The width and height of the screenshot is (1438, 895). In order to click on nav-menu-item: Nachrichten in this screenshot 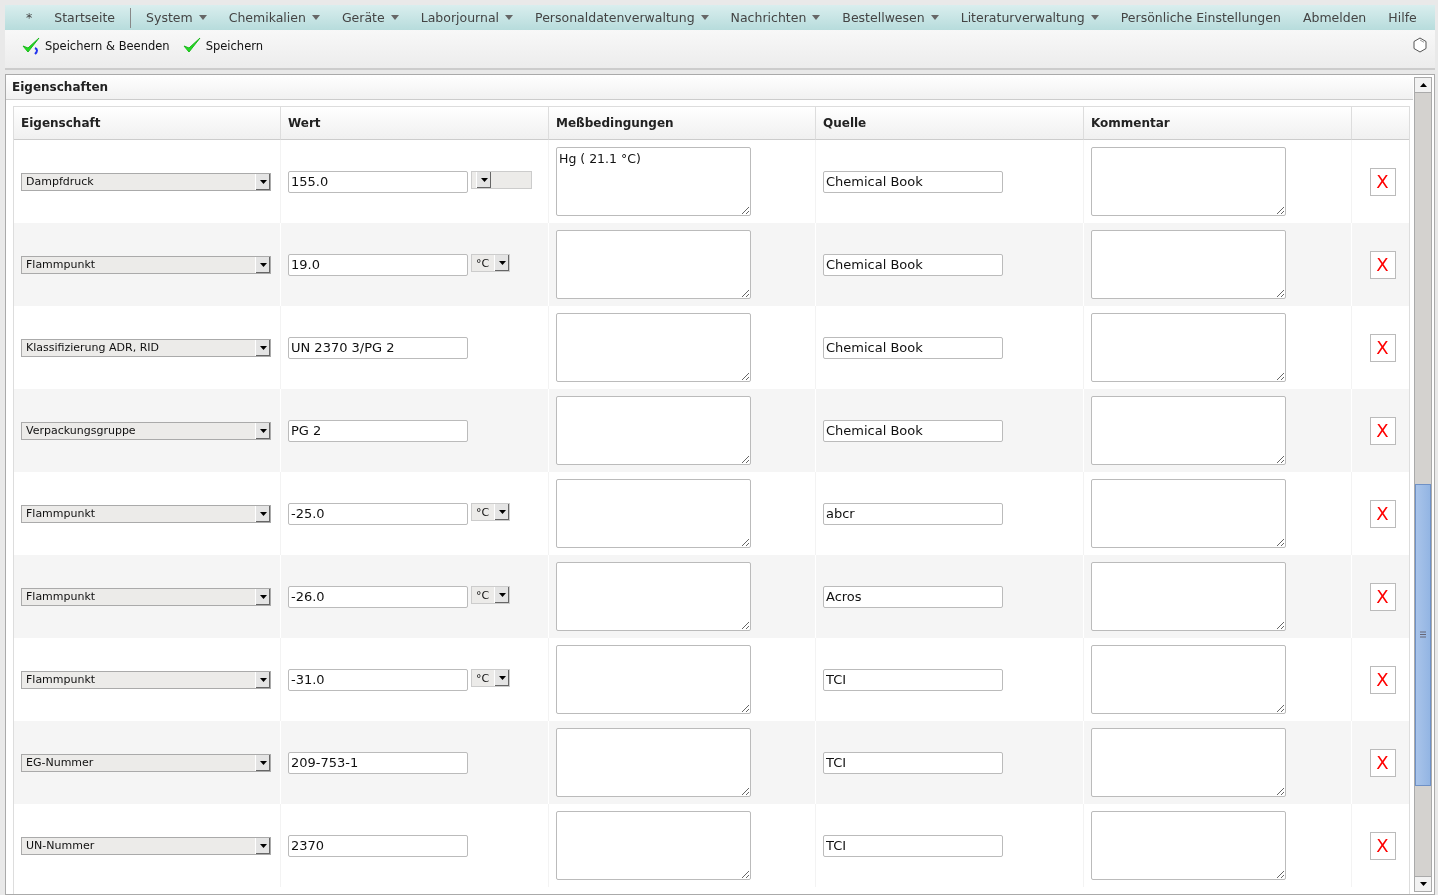, I will do `click(775, 17)`.